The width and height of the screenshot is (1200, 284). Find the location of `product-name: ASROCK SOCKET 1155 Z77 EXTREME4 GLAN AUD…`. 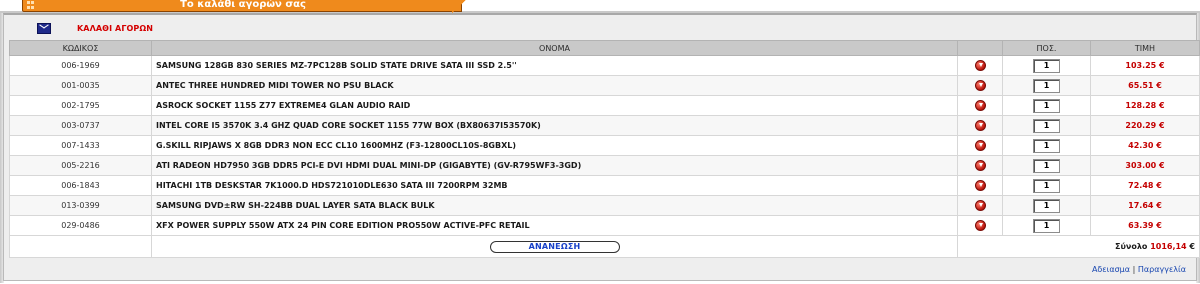

product-name: ASROCK SOCKET 1155 Z77 EXTREME4 GLAN AUD… is located at coordinates (554, 105).